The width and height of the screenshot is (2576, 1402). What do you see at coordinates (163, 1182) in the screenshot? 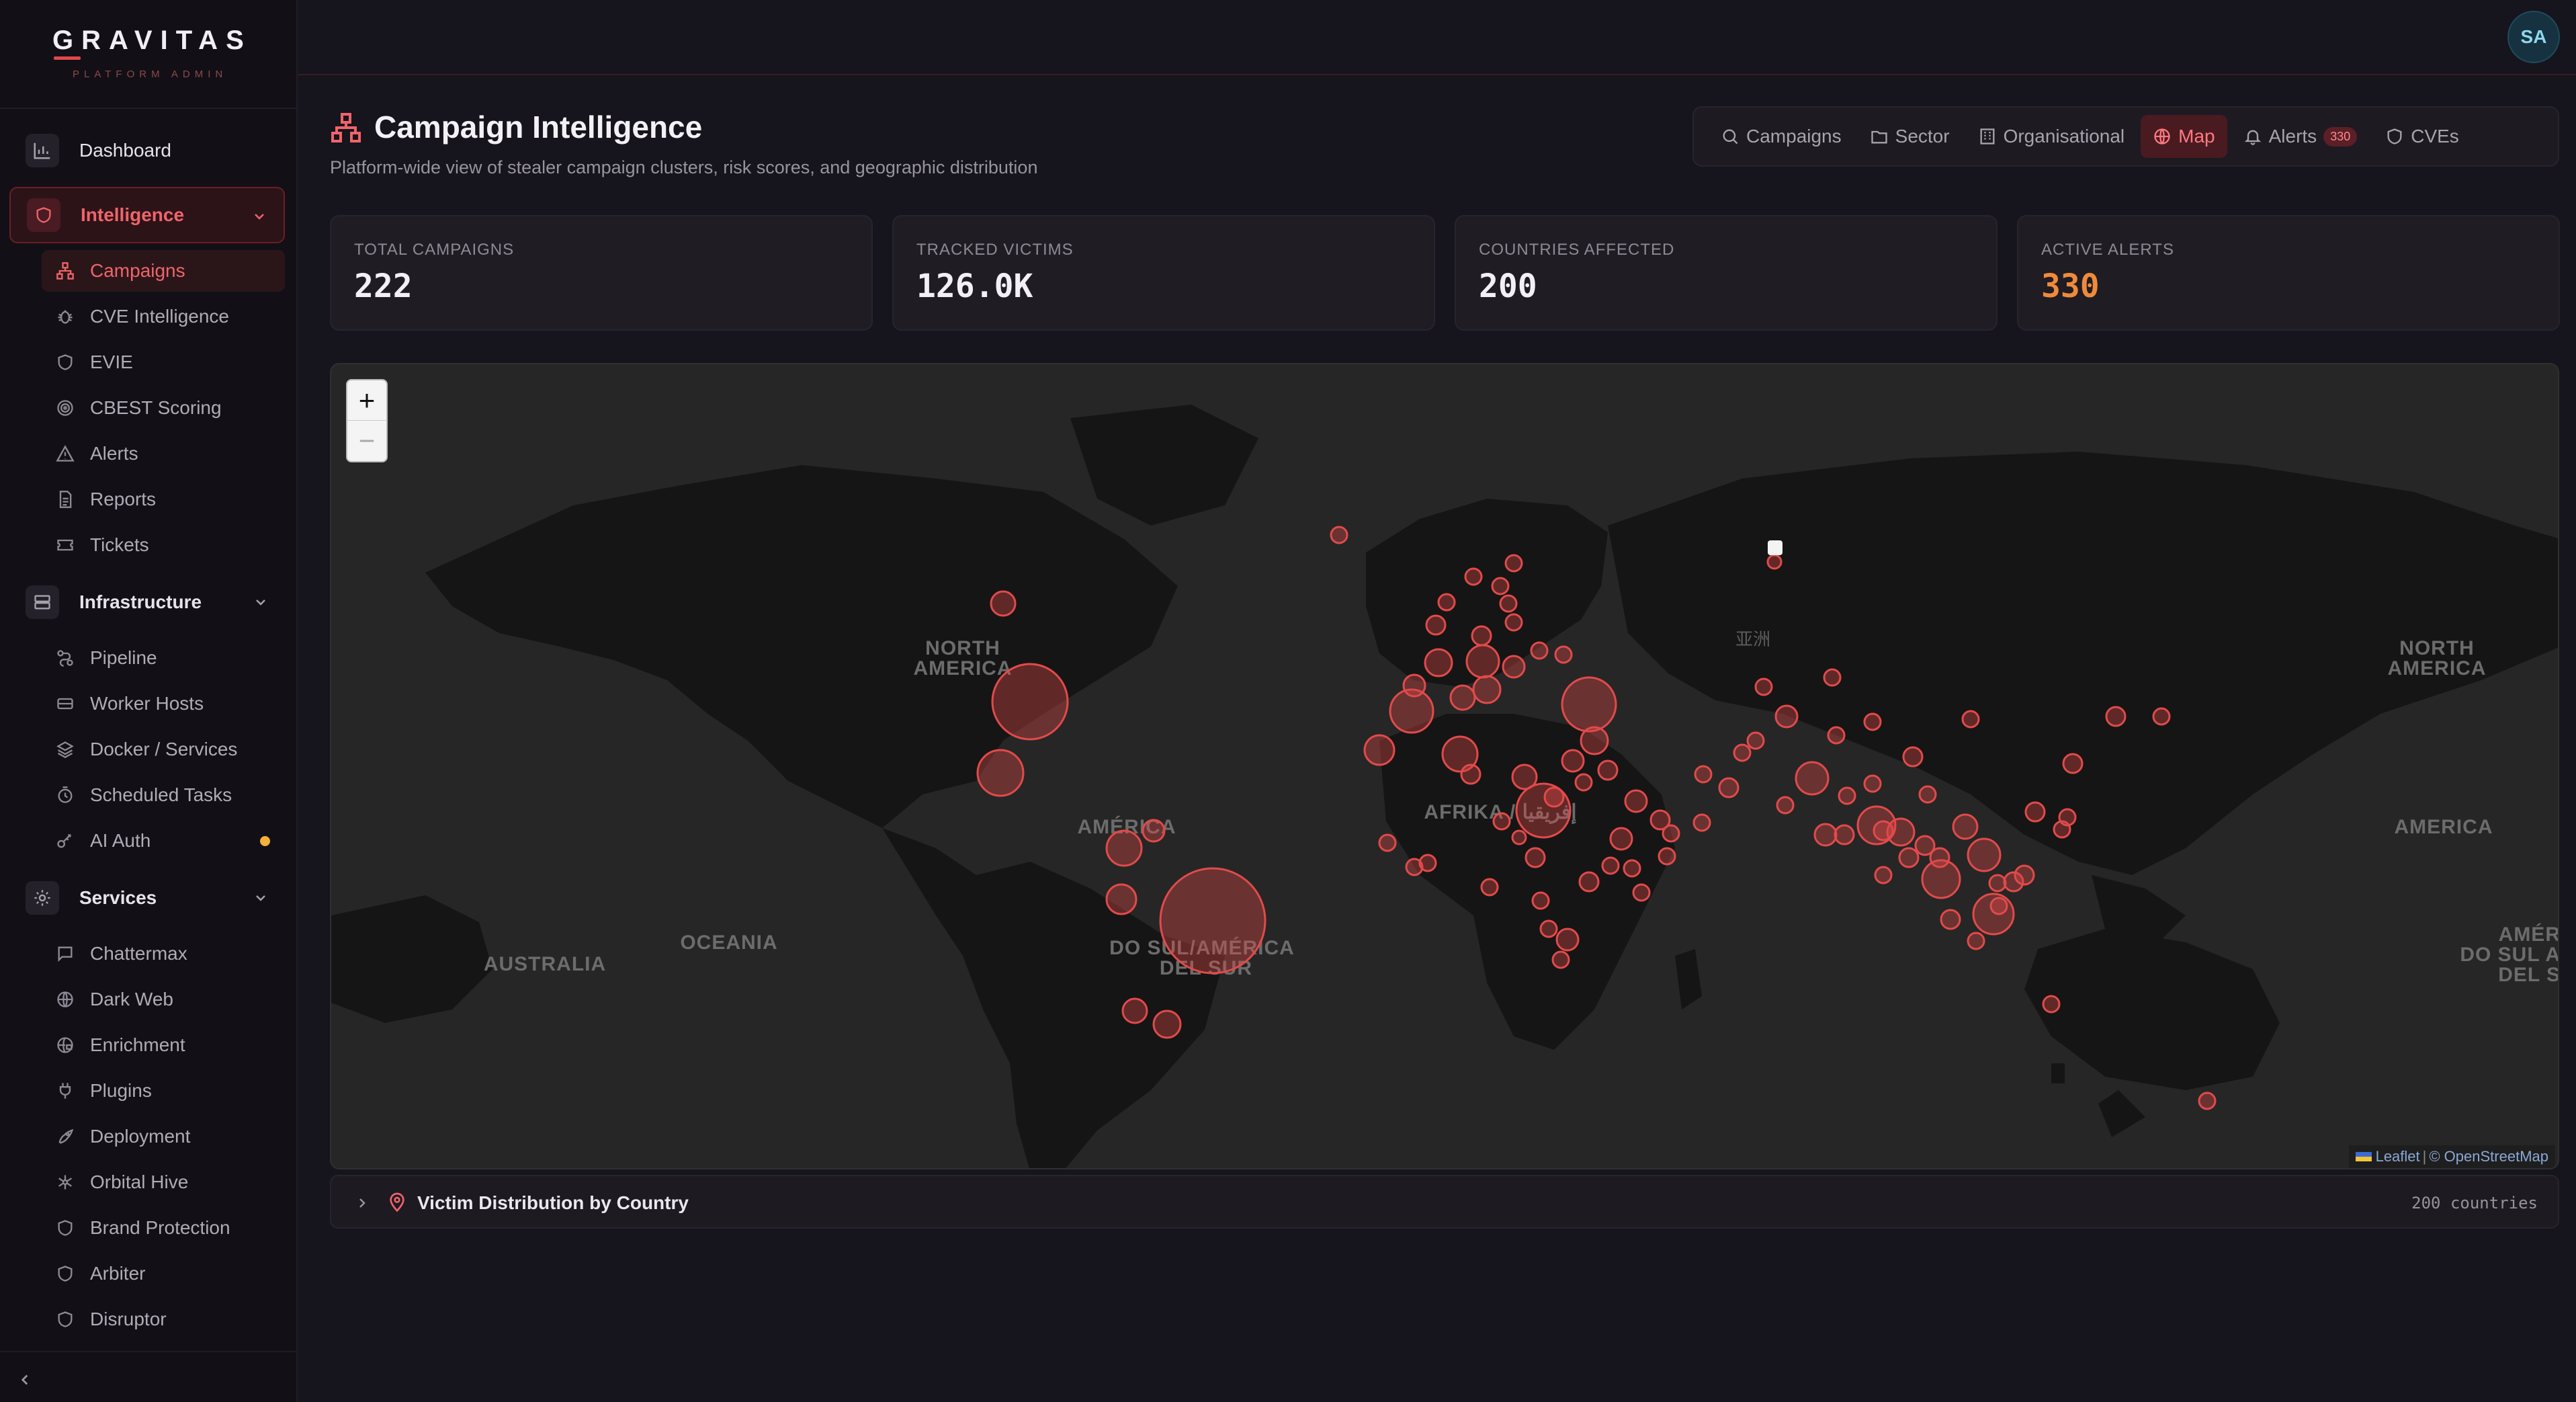
I see `sidebar-item-orbital-hive: Orbital Hive` at bounding box center [163, 1182].